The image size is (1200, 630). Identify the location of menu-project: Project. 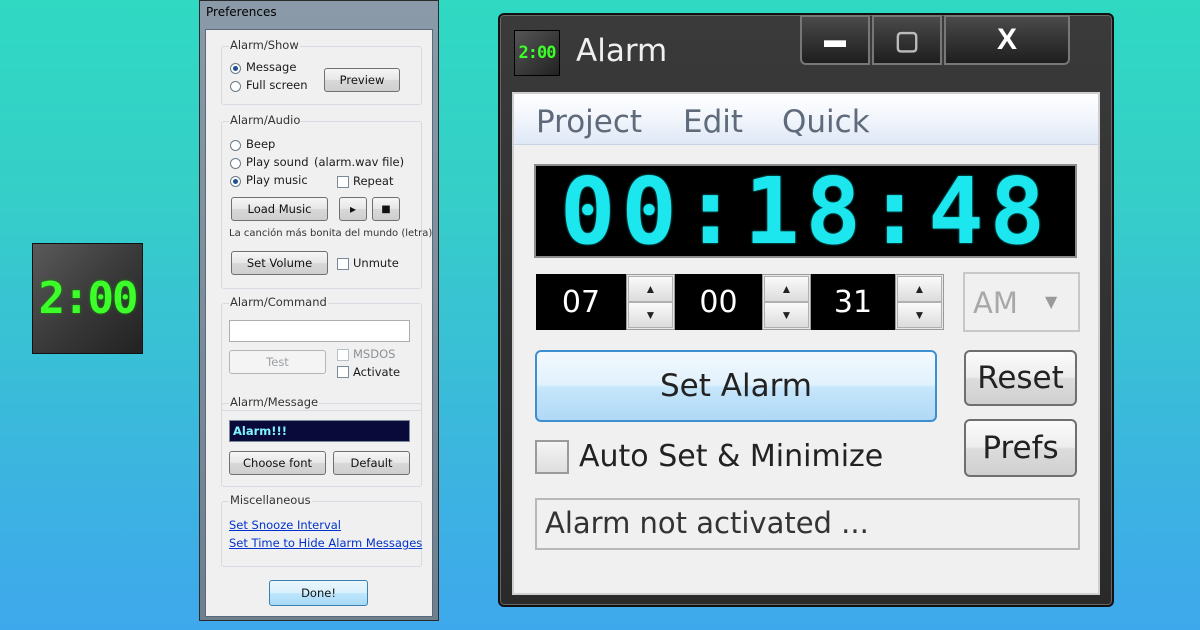
(589, 122).